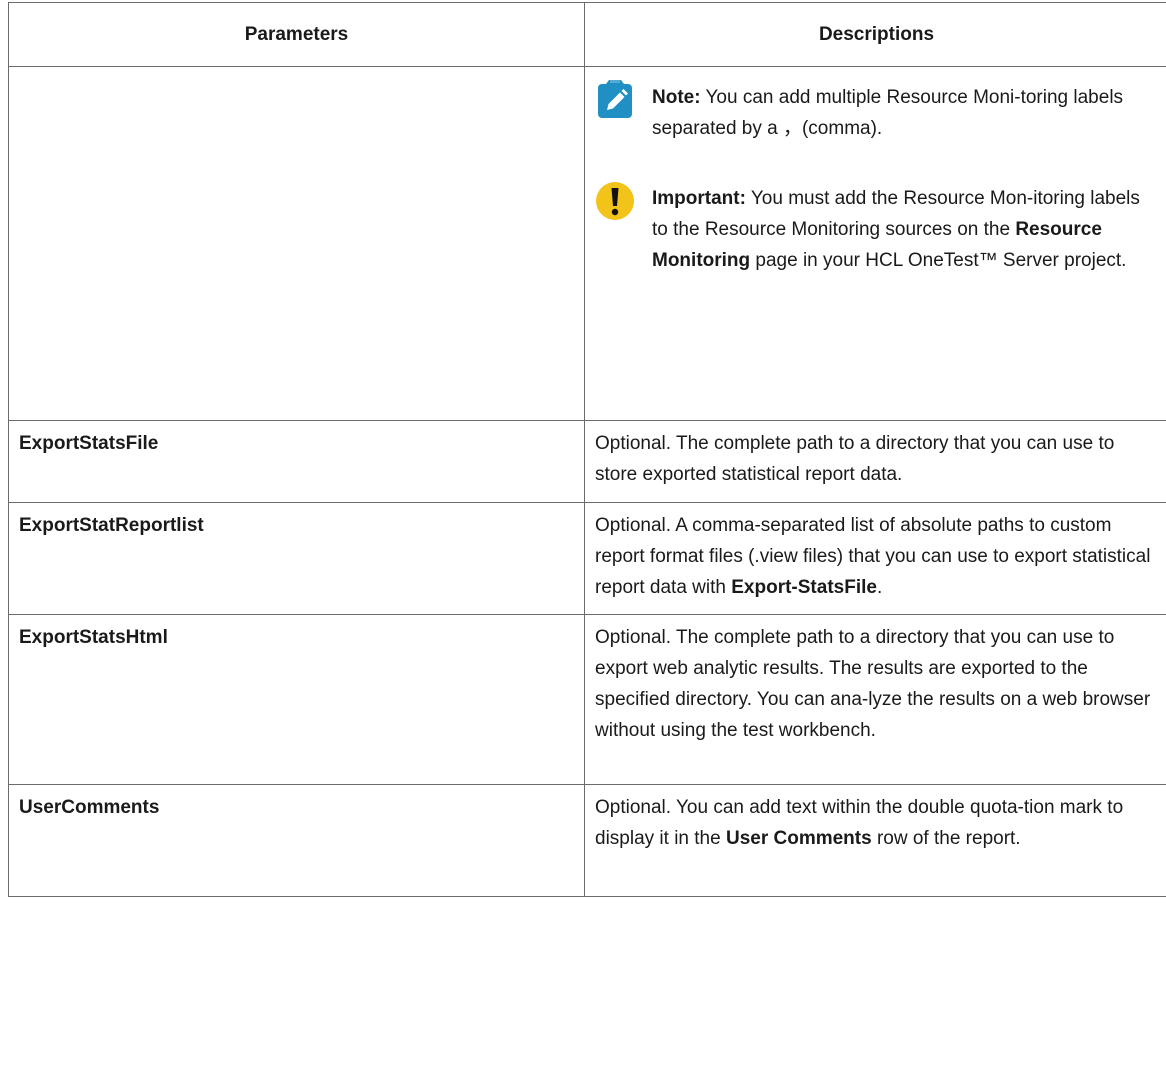  I want to click on param-name: ExportStatReportlist, so click(111, 525).